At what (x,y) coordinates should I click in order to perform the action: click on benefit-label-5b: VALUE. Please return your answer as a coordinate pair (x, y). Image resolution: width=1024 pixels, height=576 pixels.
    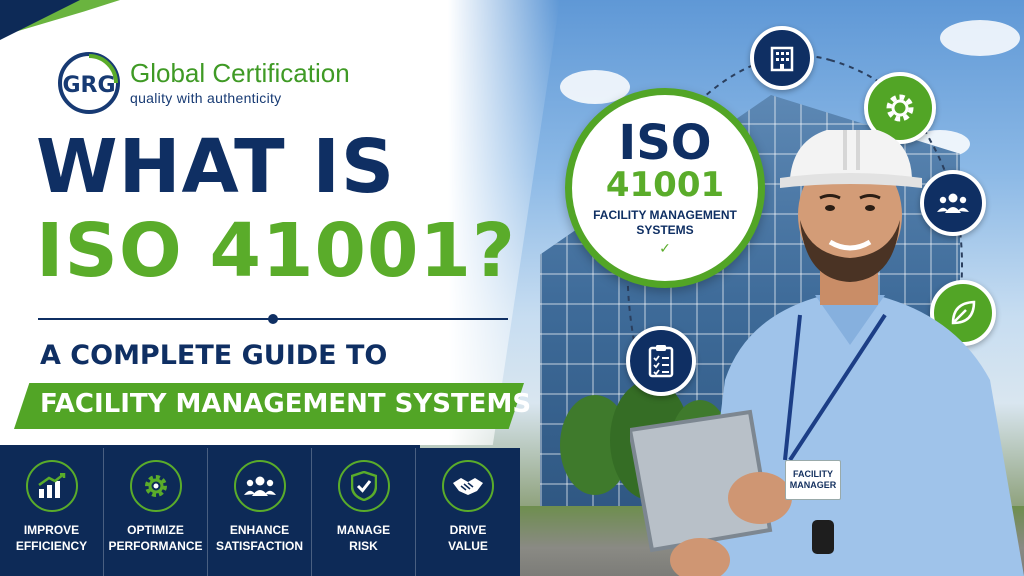
    Looking at the image, I should click on (468, 546).